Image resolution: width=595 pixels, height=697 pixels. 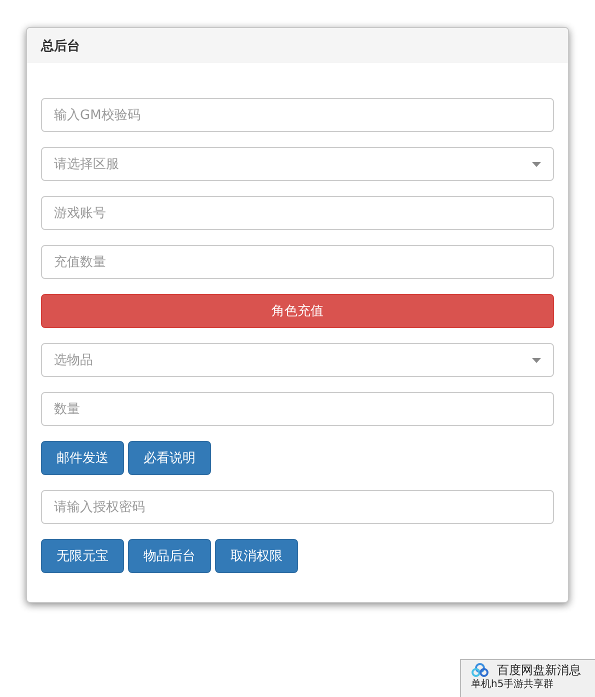 I want to click on action-button: 物品后台, so click(x=169, y=556).